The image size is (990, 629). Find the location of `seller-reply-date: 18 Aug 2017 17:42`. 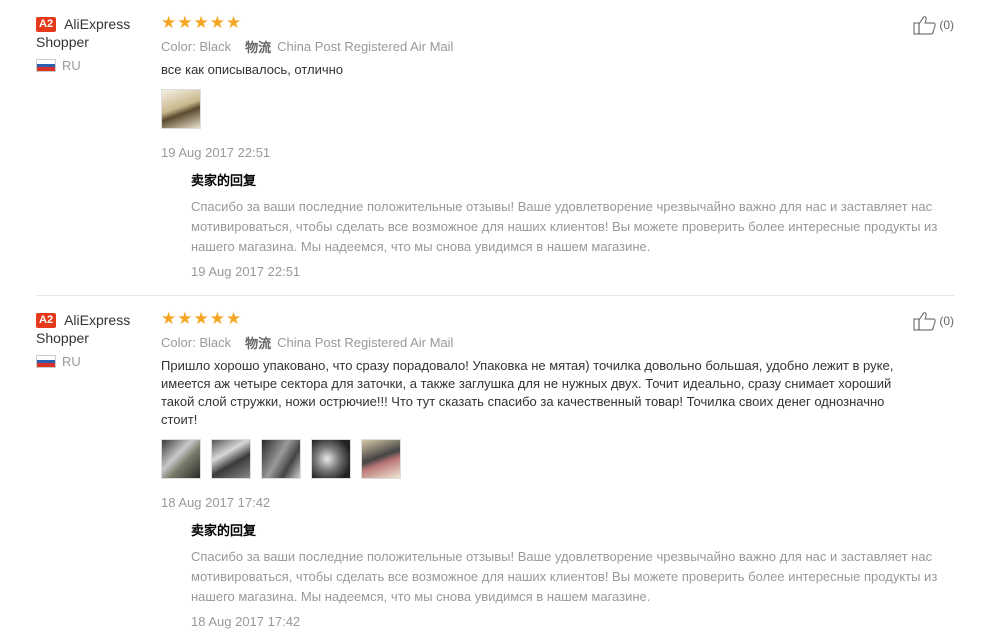

seller-reply-date: 18 Aug 2017 17:42 is located at coordinates (246, 621).